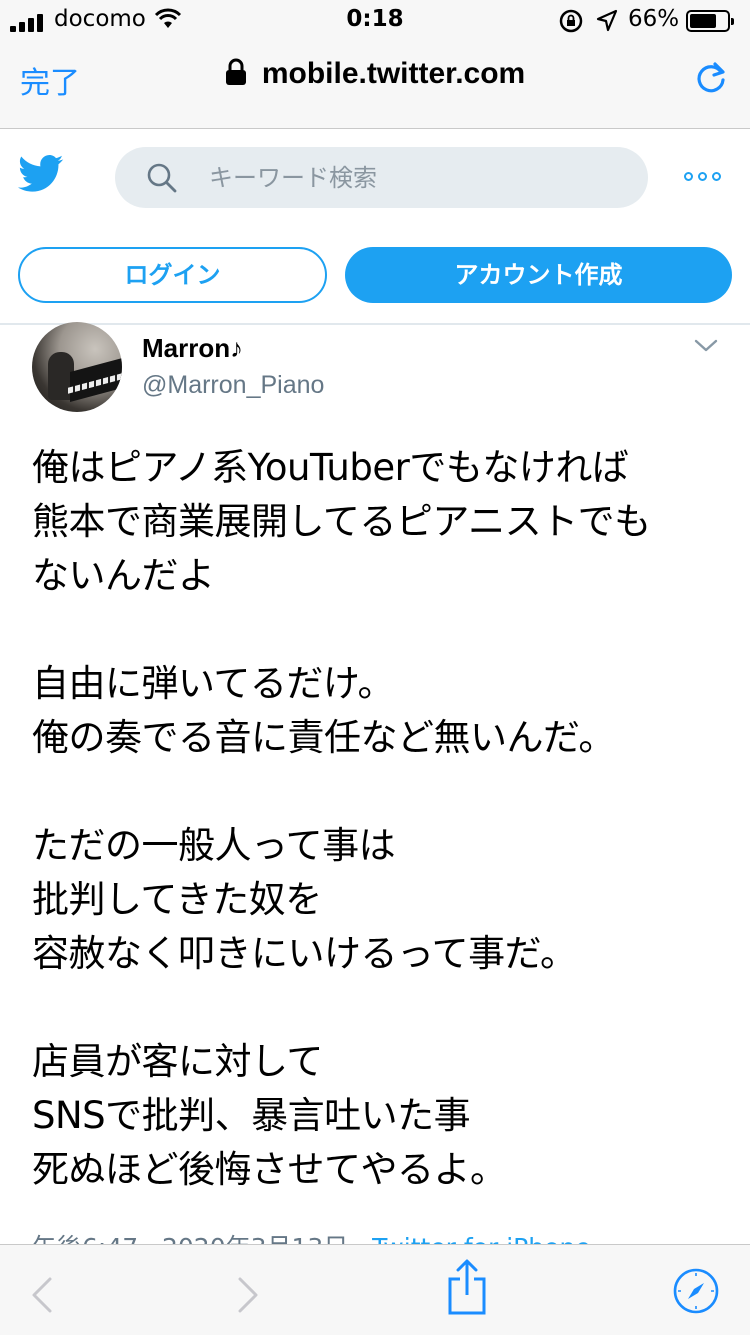 Image resolution: width=750 pixels, height=1335 pixels. Describe the element at coordinates (607, 20) in the screenshot. I see `location-icon` at that location.